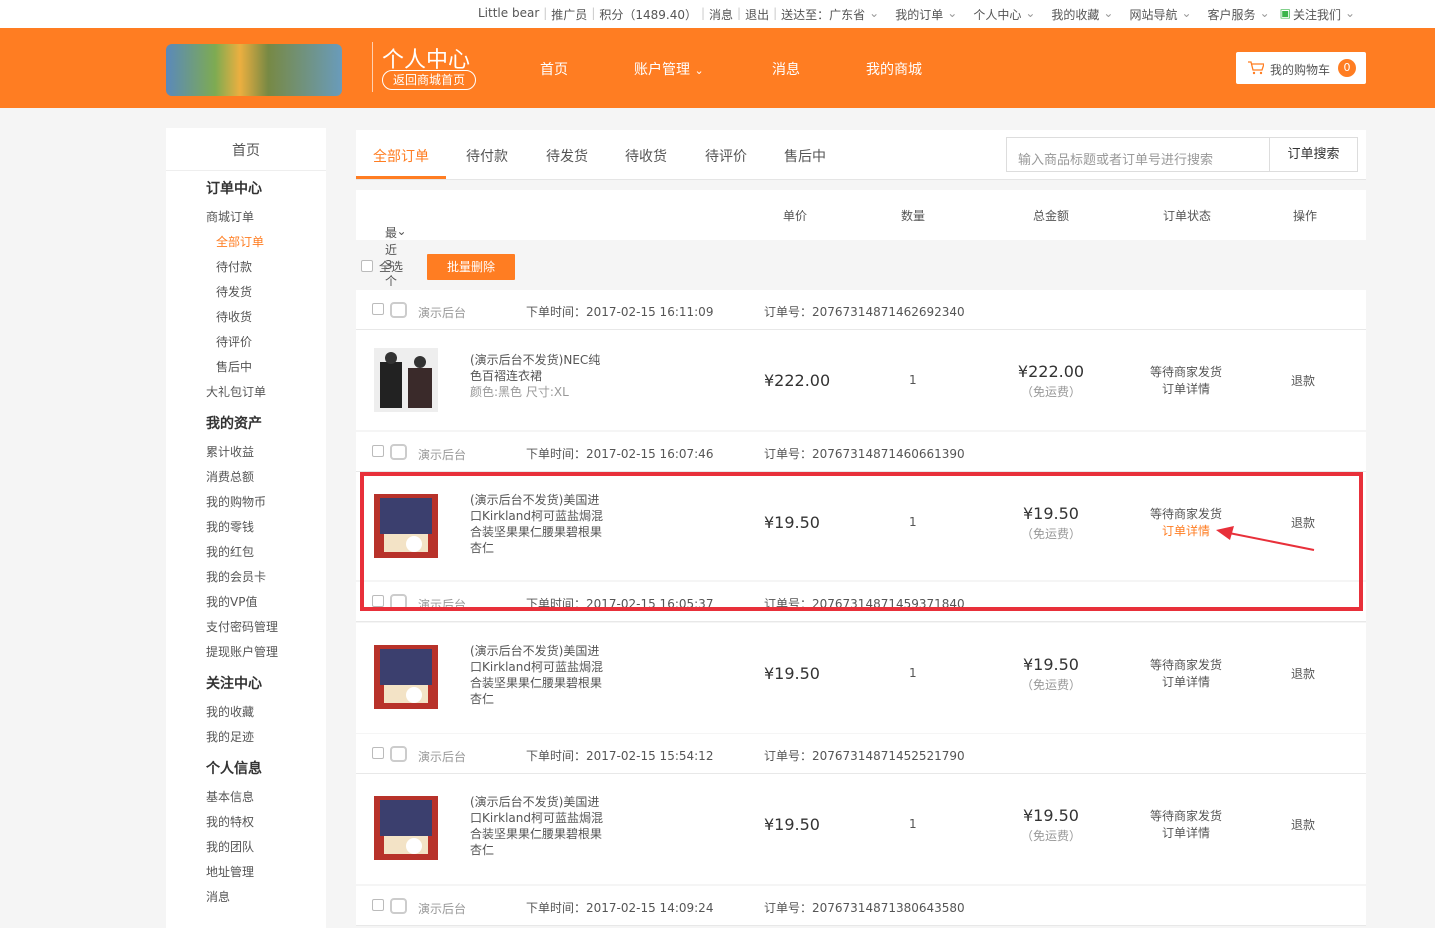 Image resolution: width=1435 pixels, height=928 pixels. Describe the element at coordinates (230, 451) in the screenshot. I see `sidebar-item-asset: 累计收益` at that location.